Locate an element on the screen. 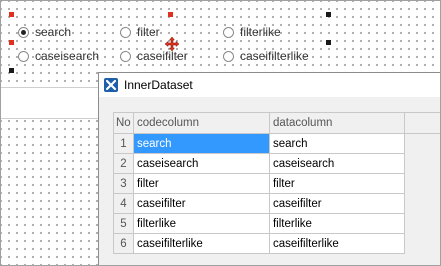 Image resolution: width=441 pixels, height=266 pixels. cell-codecolumn: filterlike is located at coordinates (201, 223).